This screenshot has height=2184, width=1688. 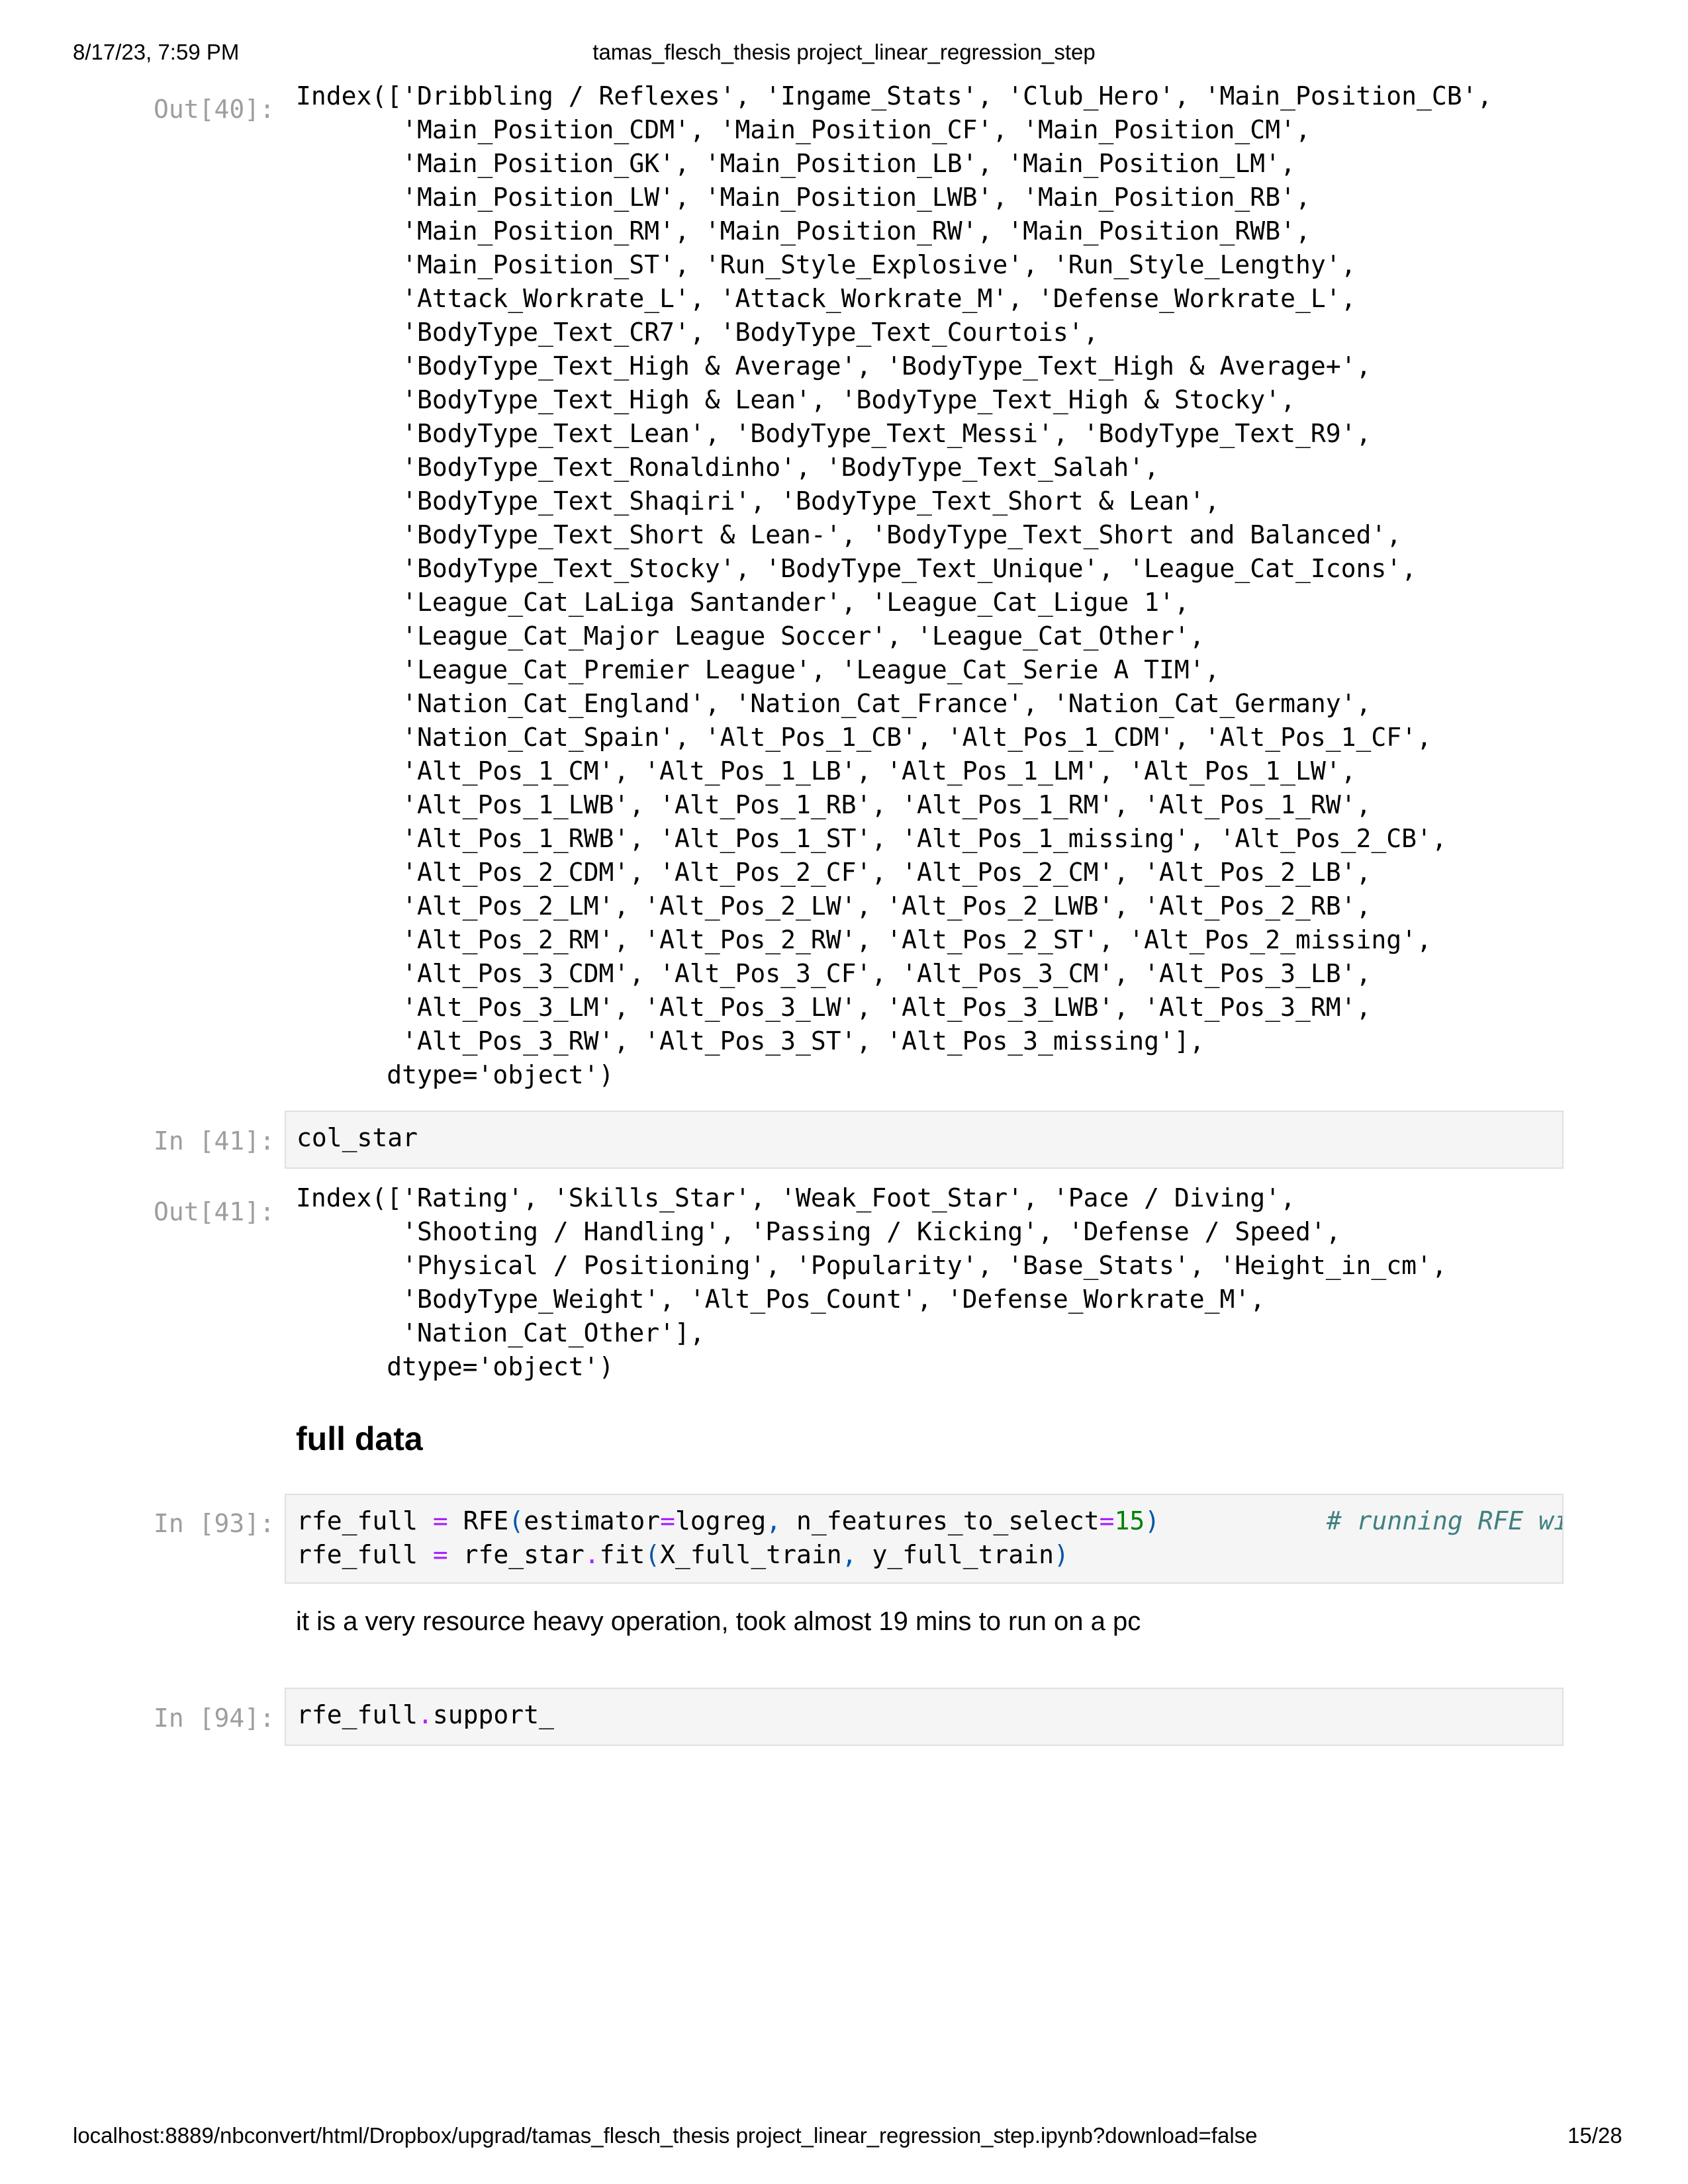 What do you see at coordinates (1595, 2135) in the screenshot?
I see `page-number: 15/28` at bounding box center [1595, 2135].